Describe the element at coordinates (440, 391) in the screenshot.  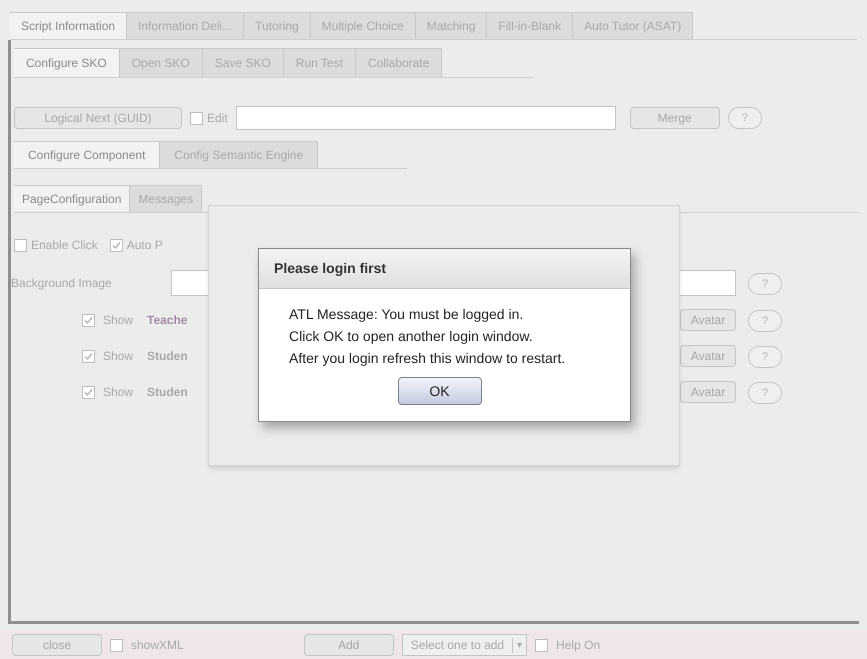
I see `ok-button: OK` at that location.